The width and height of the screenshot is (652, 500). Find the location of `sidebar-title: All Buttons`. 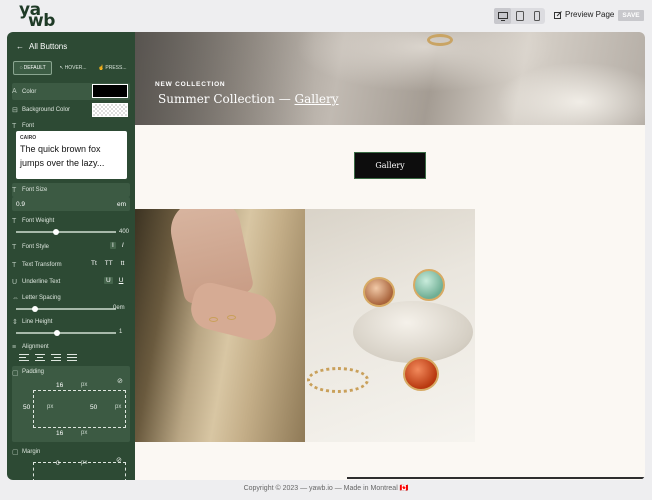

sidebar-title: All Buttons is located at coordinates (48, 46).